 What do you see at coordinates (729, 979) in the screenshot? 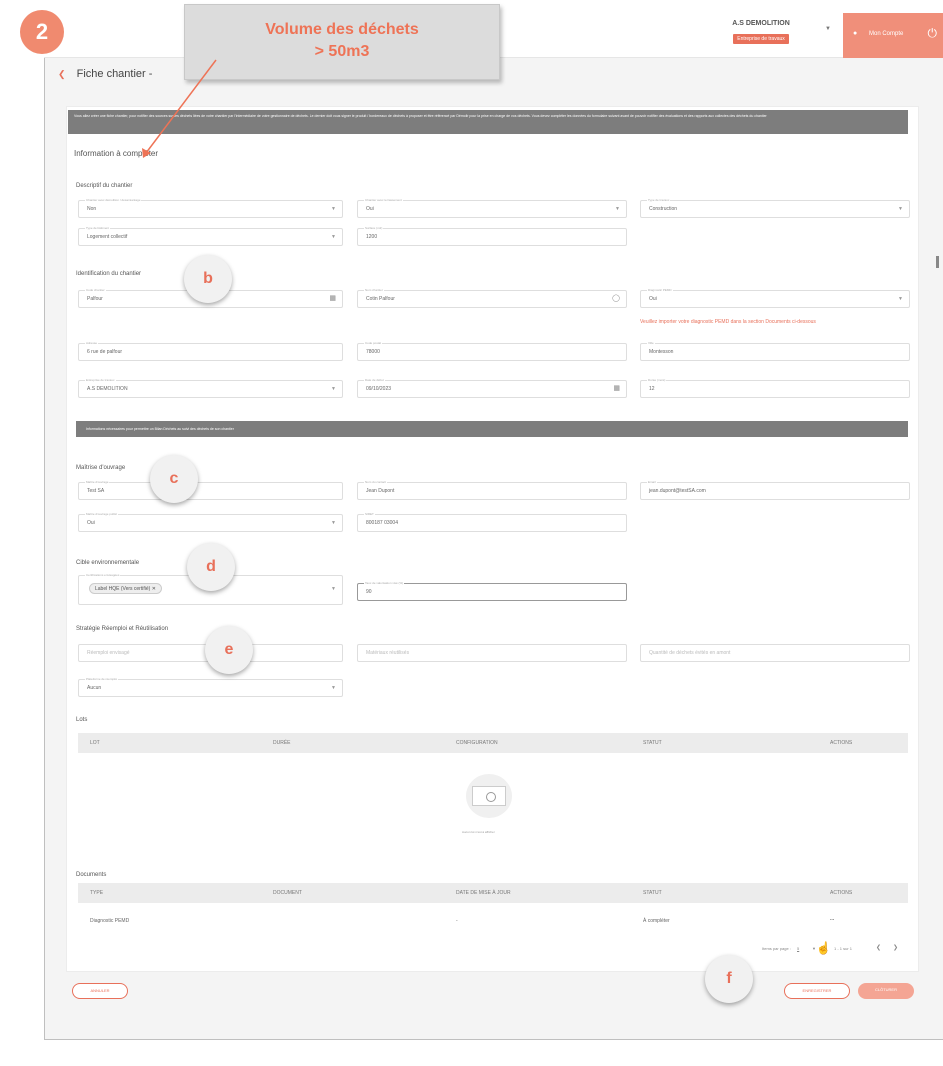
I see `annotation-f: f` at bounding box center [729, 979].